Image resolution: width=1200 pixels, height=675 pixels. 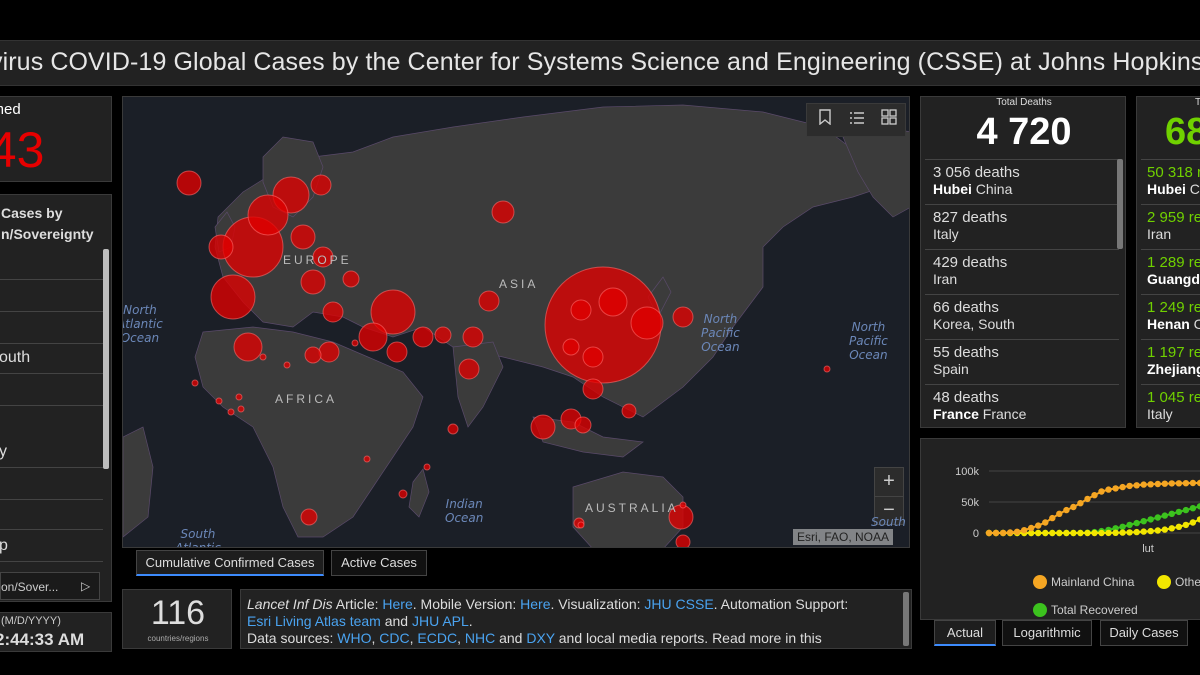 I want to click on deaths-scrollbar, so click(x=1120, y=204).